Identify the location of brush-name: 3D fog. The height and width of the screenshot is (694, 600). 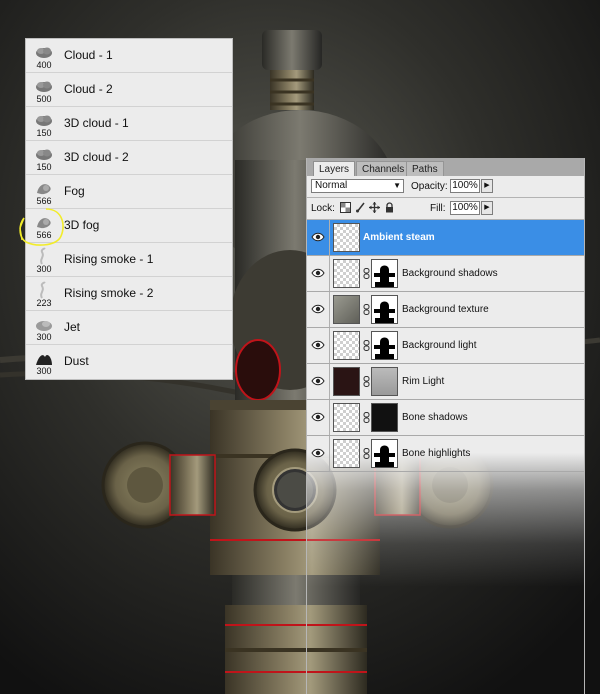
(82, 225).